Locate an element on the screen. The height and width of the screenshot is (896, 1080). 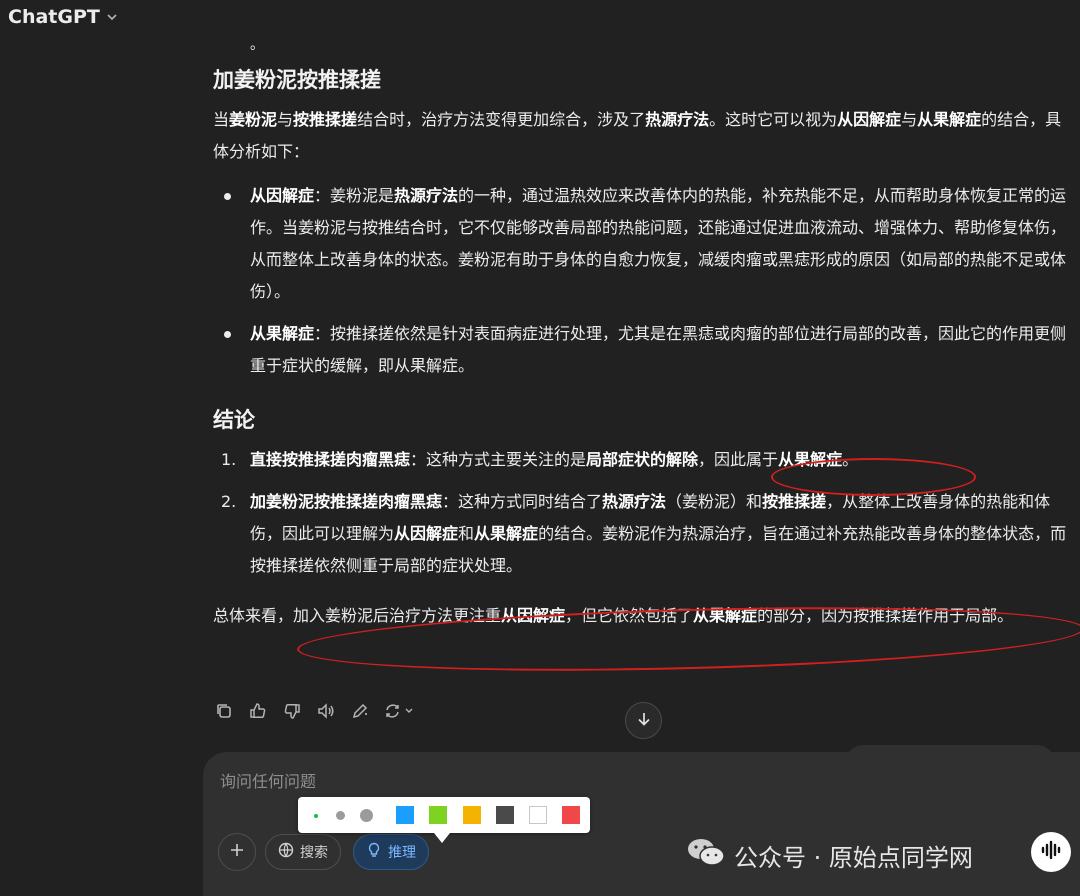
reason-button: 推理 is located at coordinates (391, 852).